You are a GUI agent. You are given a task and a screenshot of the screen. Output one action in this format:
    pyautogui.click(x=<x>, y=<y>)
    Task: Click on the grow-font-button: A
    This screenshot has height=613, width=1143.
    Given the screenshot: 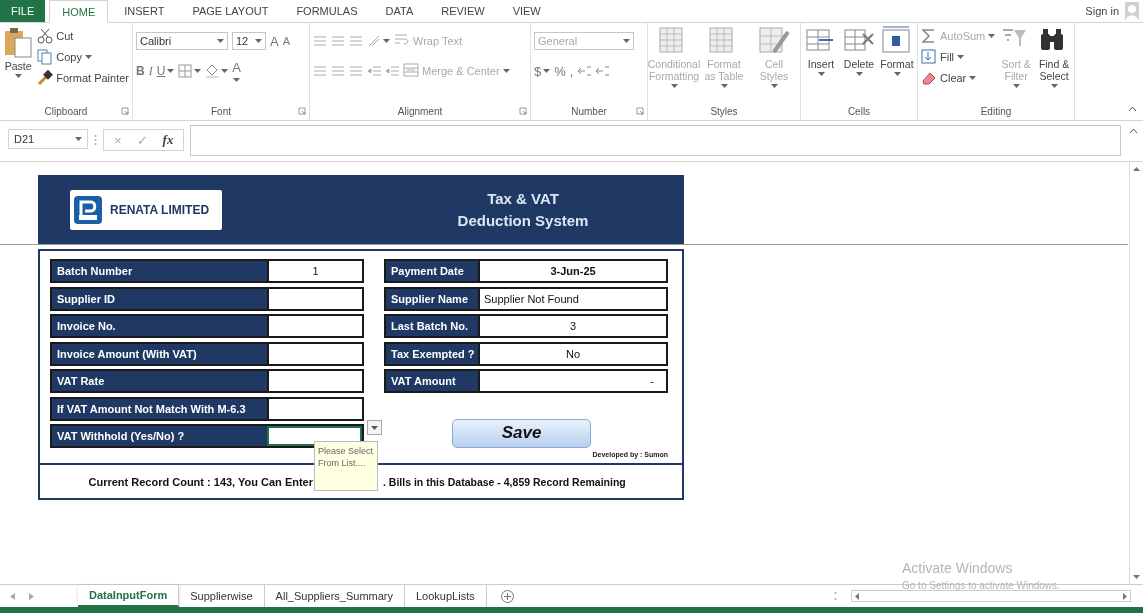 What is the action you would take?
    pyautogui.click(x=274, y=41)
    